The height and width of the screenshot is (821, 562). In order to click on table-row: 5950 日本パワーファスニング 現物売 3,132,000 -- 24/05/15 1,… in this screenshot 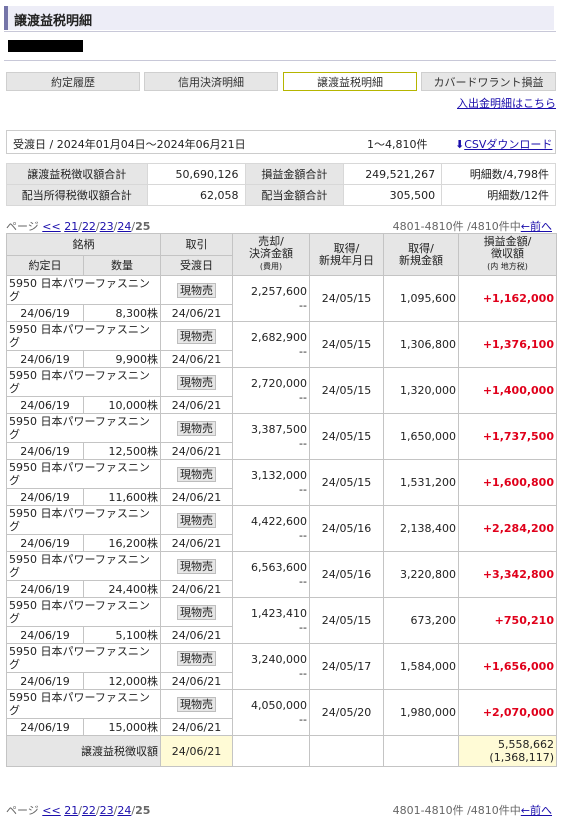, I will do `click(281, 482)`.